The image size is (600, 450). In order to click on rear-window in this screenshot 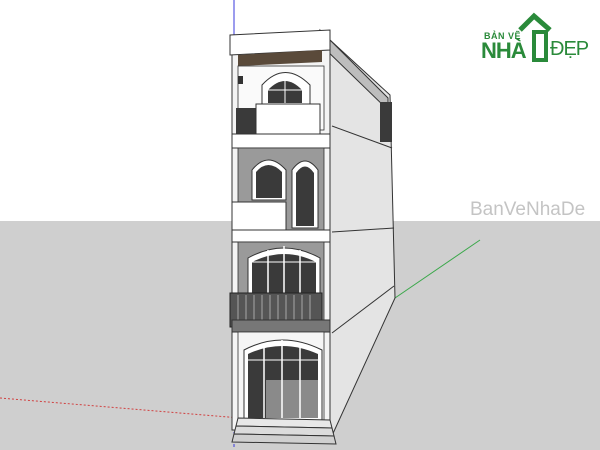, I will do `click(386, 122)`.